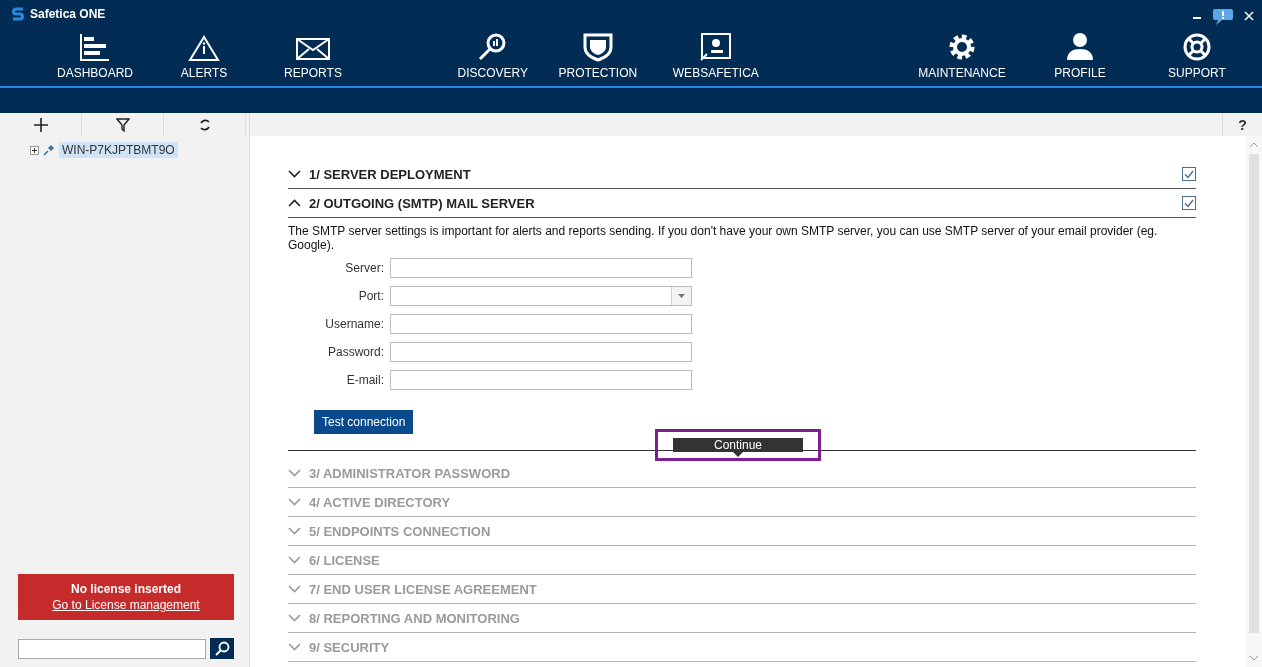  Describe the element at coordinates (1254, 658) in the screenshot. I see `scroll-down-icon` at that location.